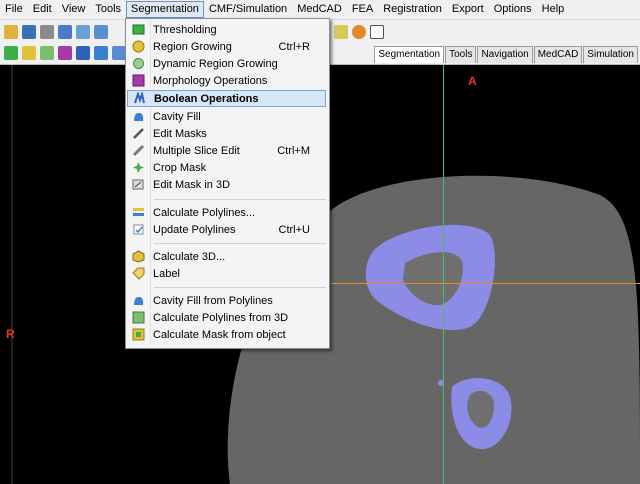 The width and height of the screenshot is (640, 484). What do you see at coordinates (377, 32) in the screenshot?
I see `window-icon` at bounding box center [377, 32].